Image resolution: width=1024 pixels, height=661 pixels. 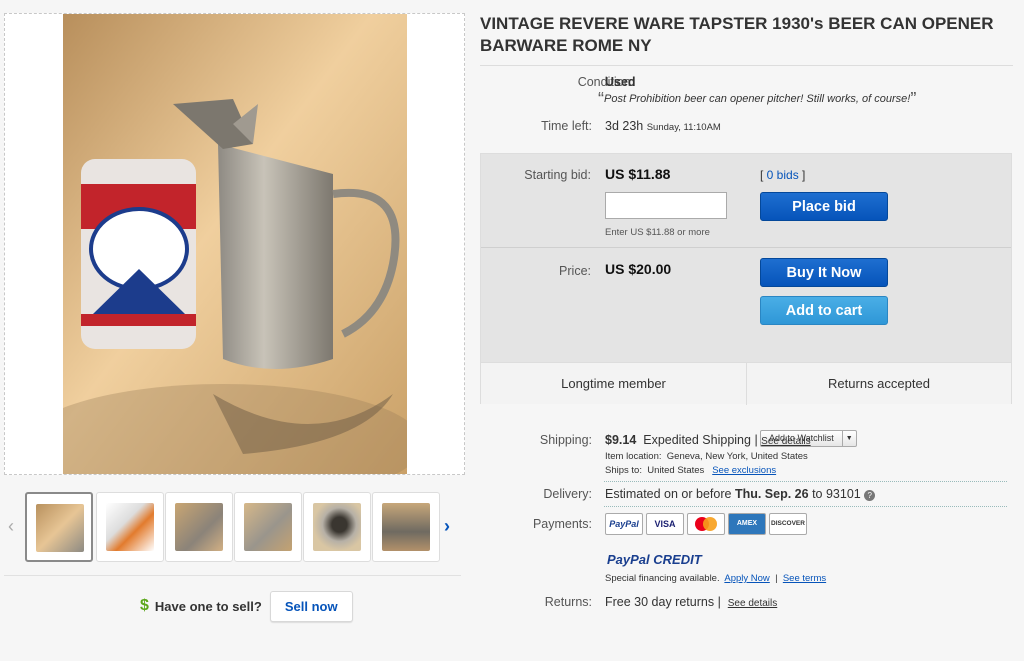 I want to click on thumbnail-strip, so click(x=235, y=529).